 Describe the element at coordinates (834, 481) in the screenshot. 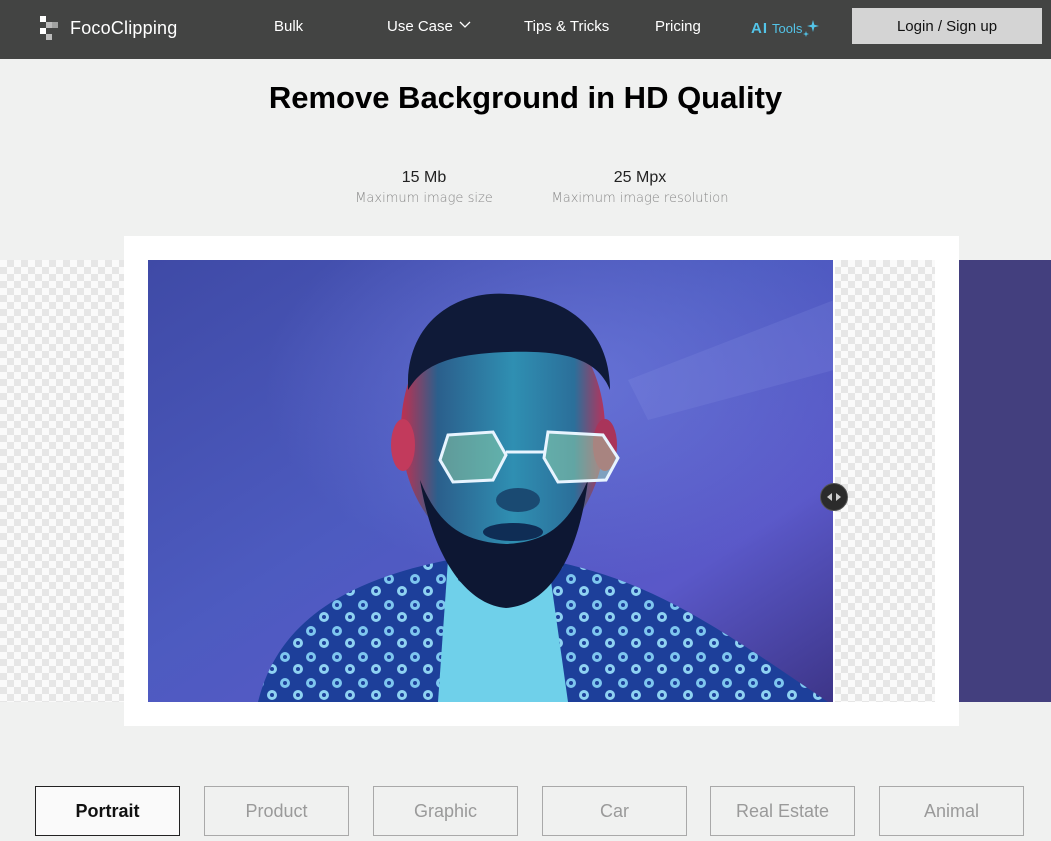

I see `comparison-divider` at that location.